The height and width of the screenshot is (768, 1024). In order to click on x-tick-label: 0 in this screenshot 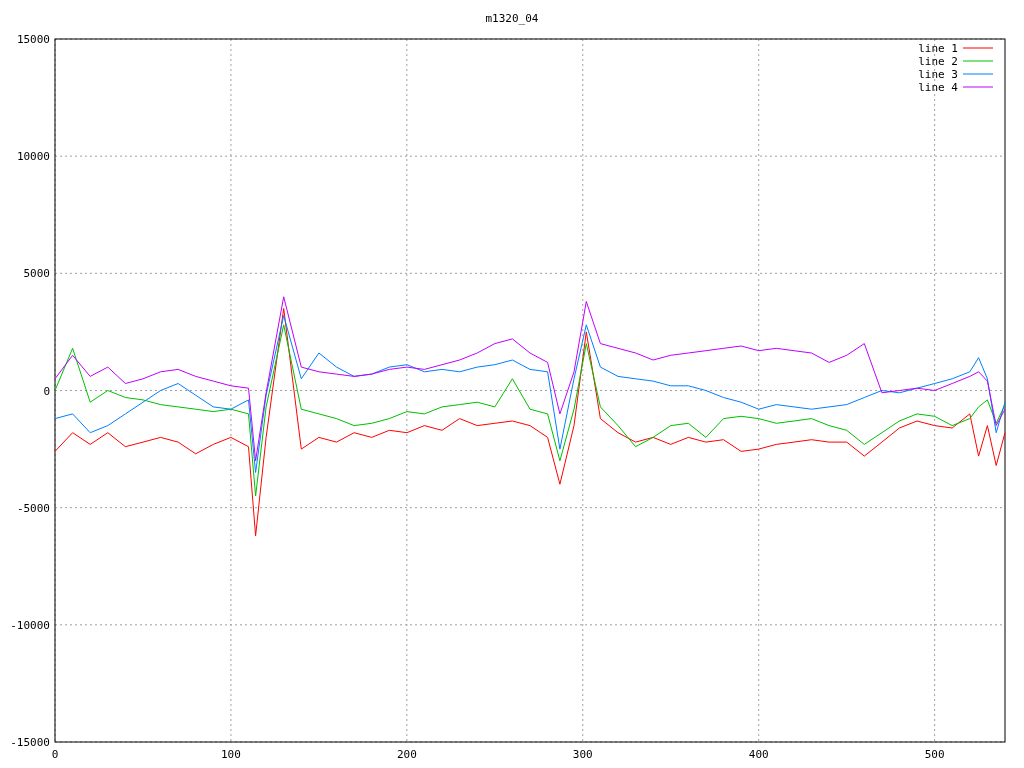, I will do `click(55, 754)`.